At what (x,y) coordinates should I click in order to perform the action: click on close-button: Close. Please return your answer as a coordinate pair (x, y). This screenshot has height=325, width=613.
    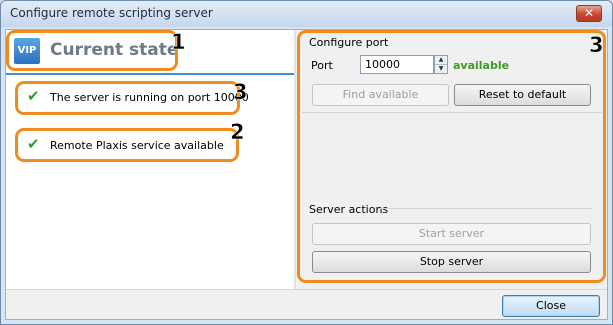
    Looking at the image, I should click on (551, 306).